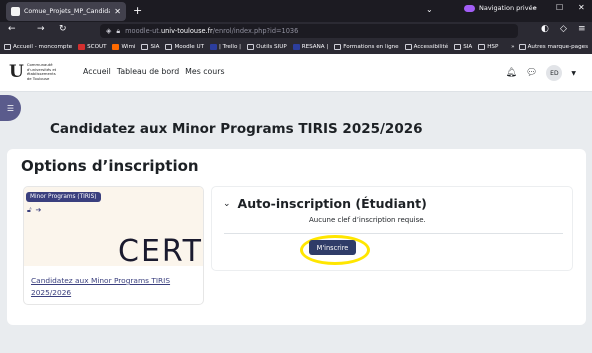  Describe the element at coordinates (16, 72) in the screenshot. I see `logo-mark-icon: U` at that location.